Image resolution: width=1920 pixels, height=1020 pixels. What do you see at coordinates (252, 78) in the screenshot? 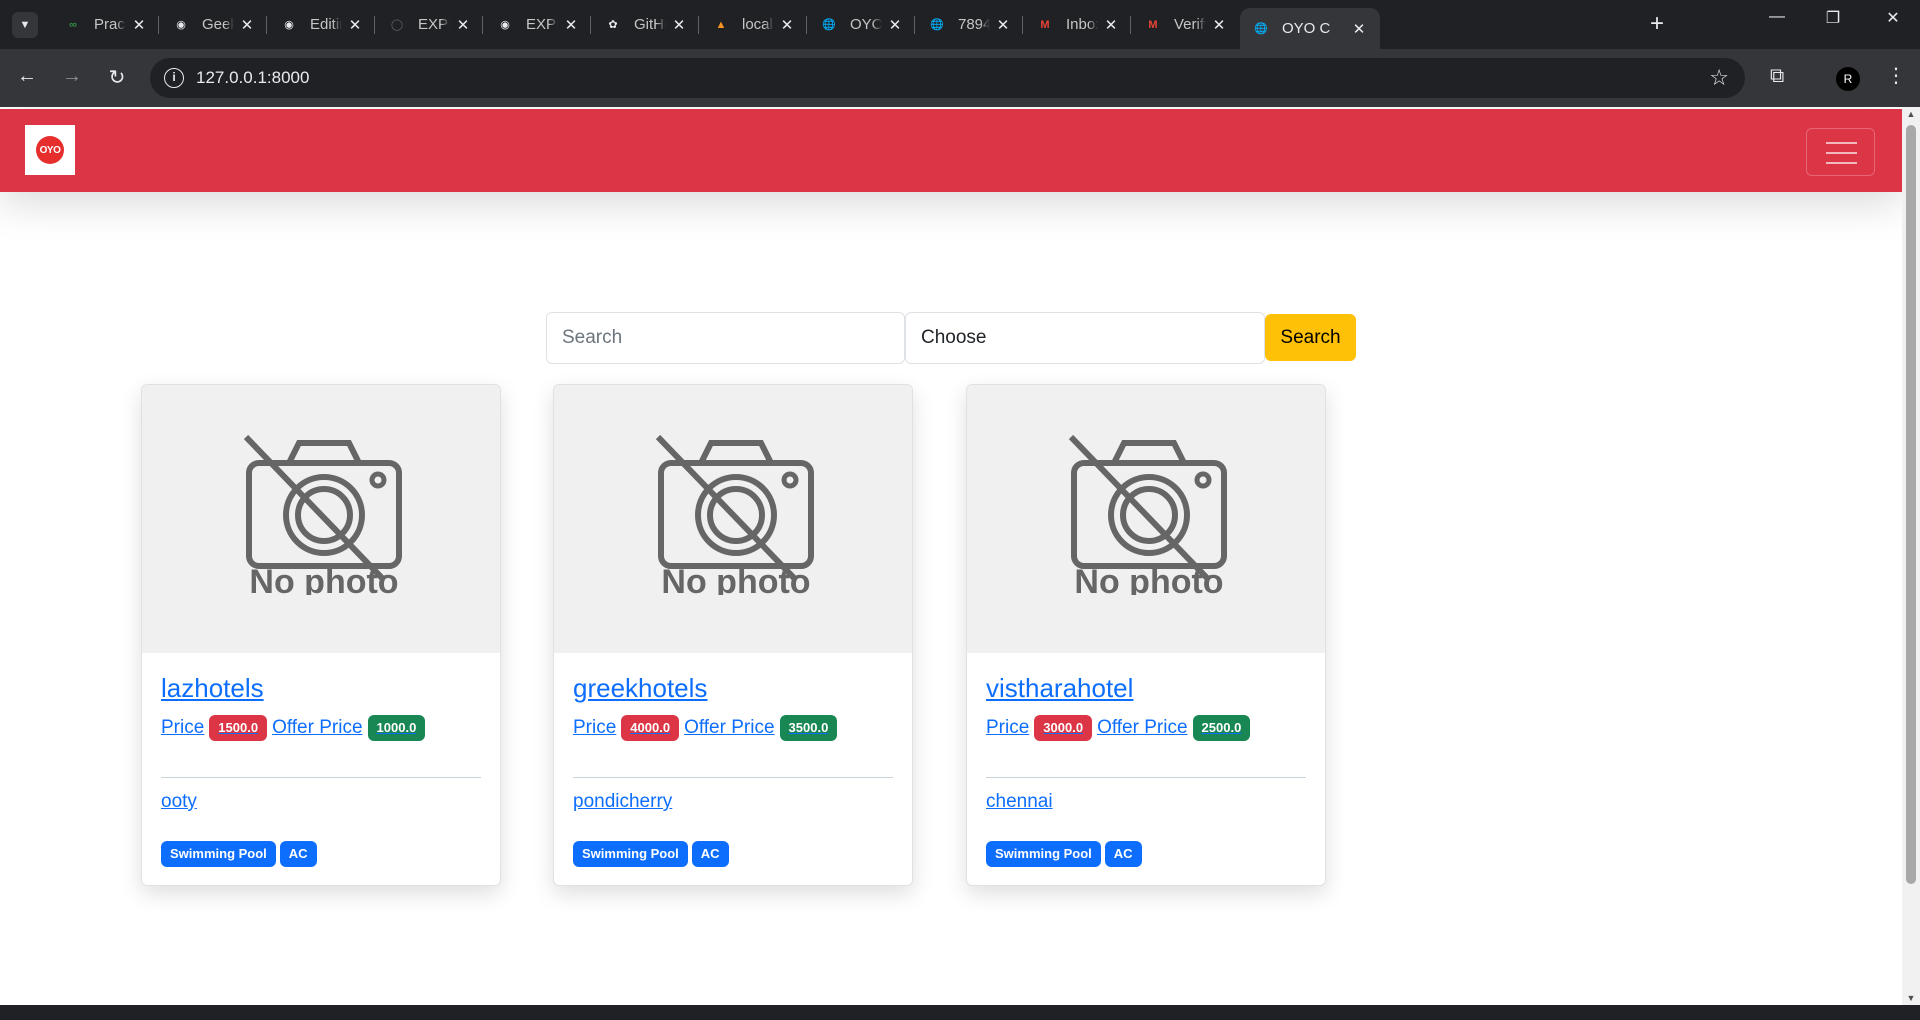
I see `url-text: 127.0.0.1:8000` at bounding box center [252, 78].